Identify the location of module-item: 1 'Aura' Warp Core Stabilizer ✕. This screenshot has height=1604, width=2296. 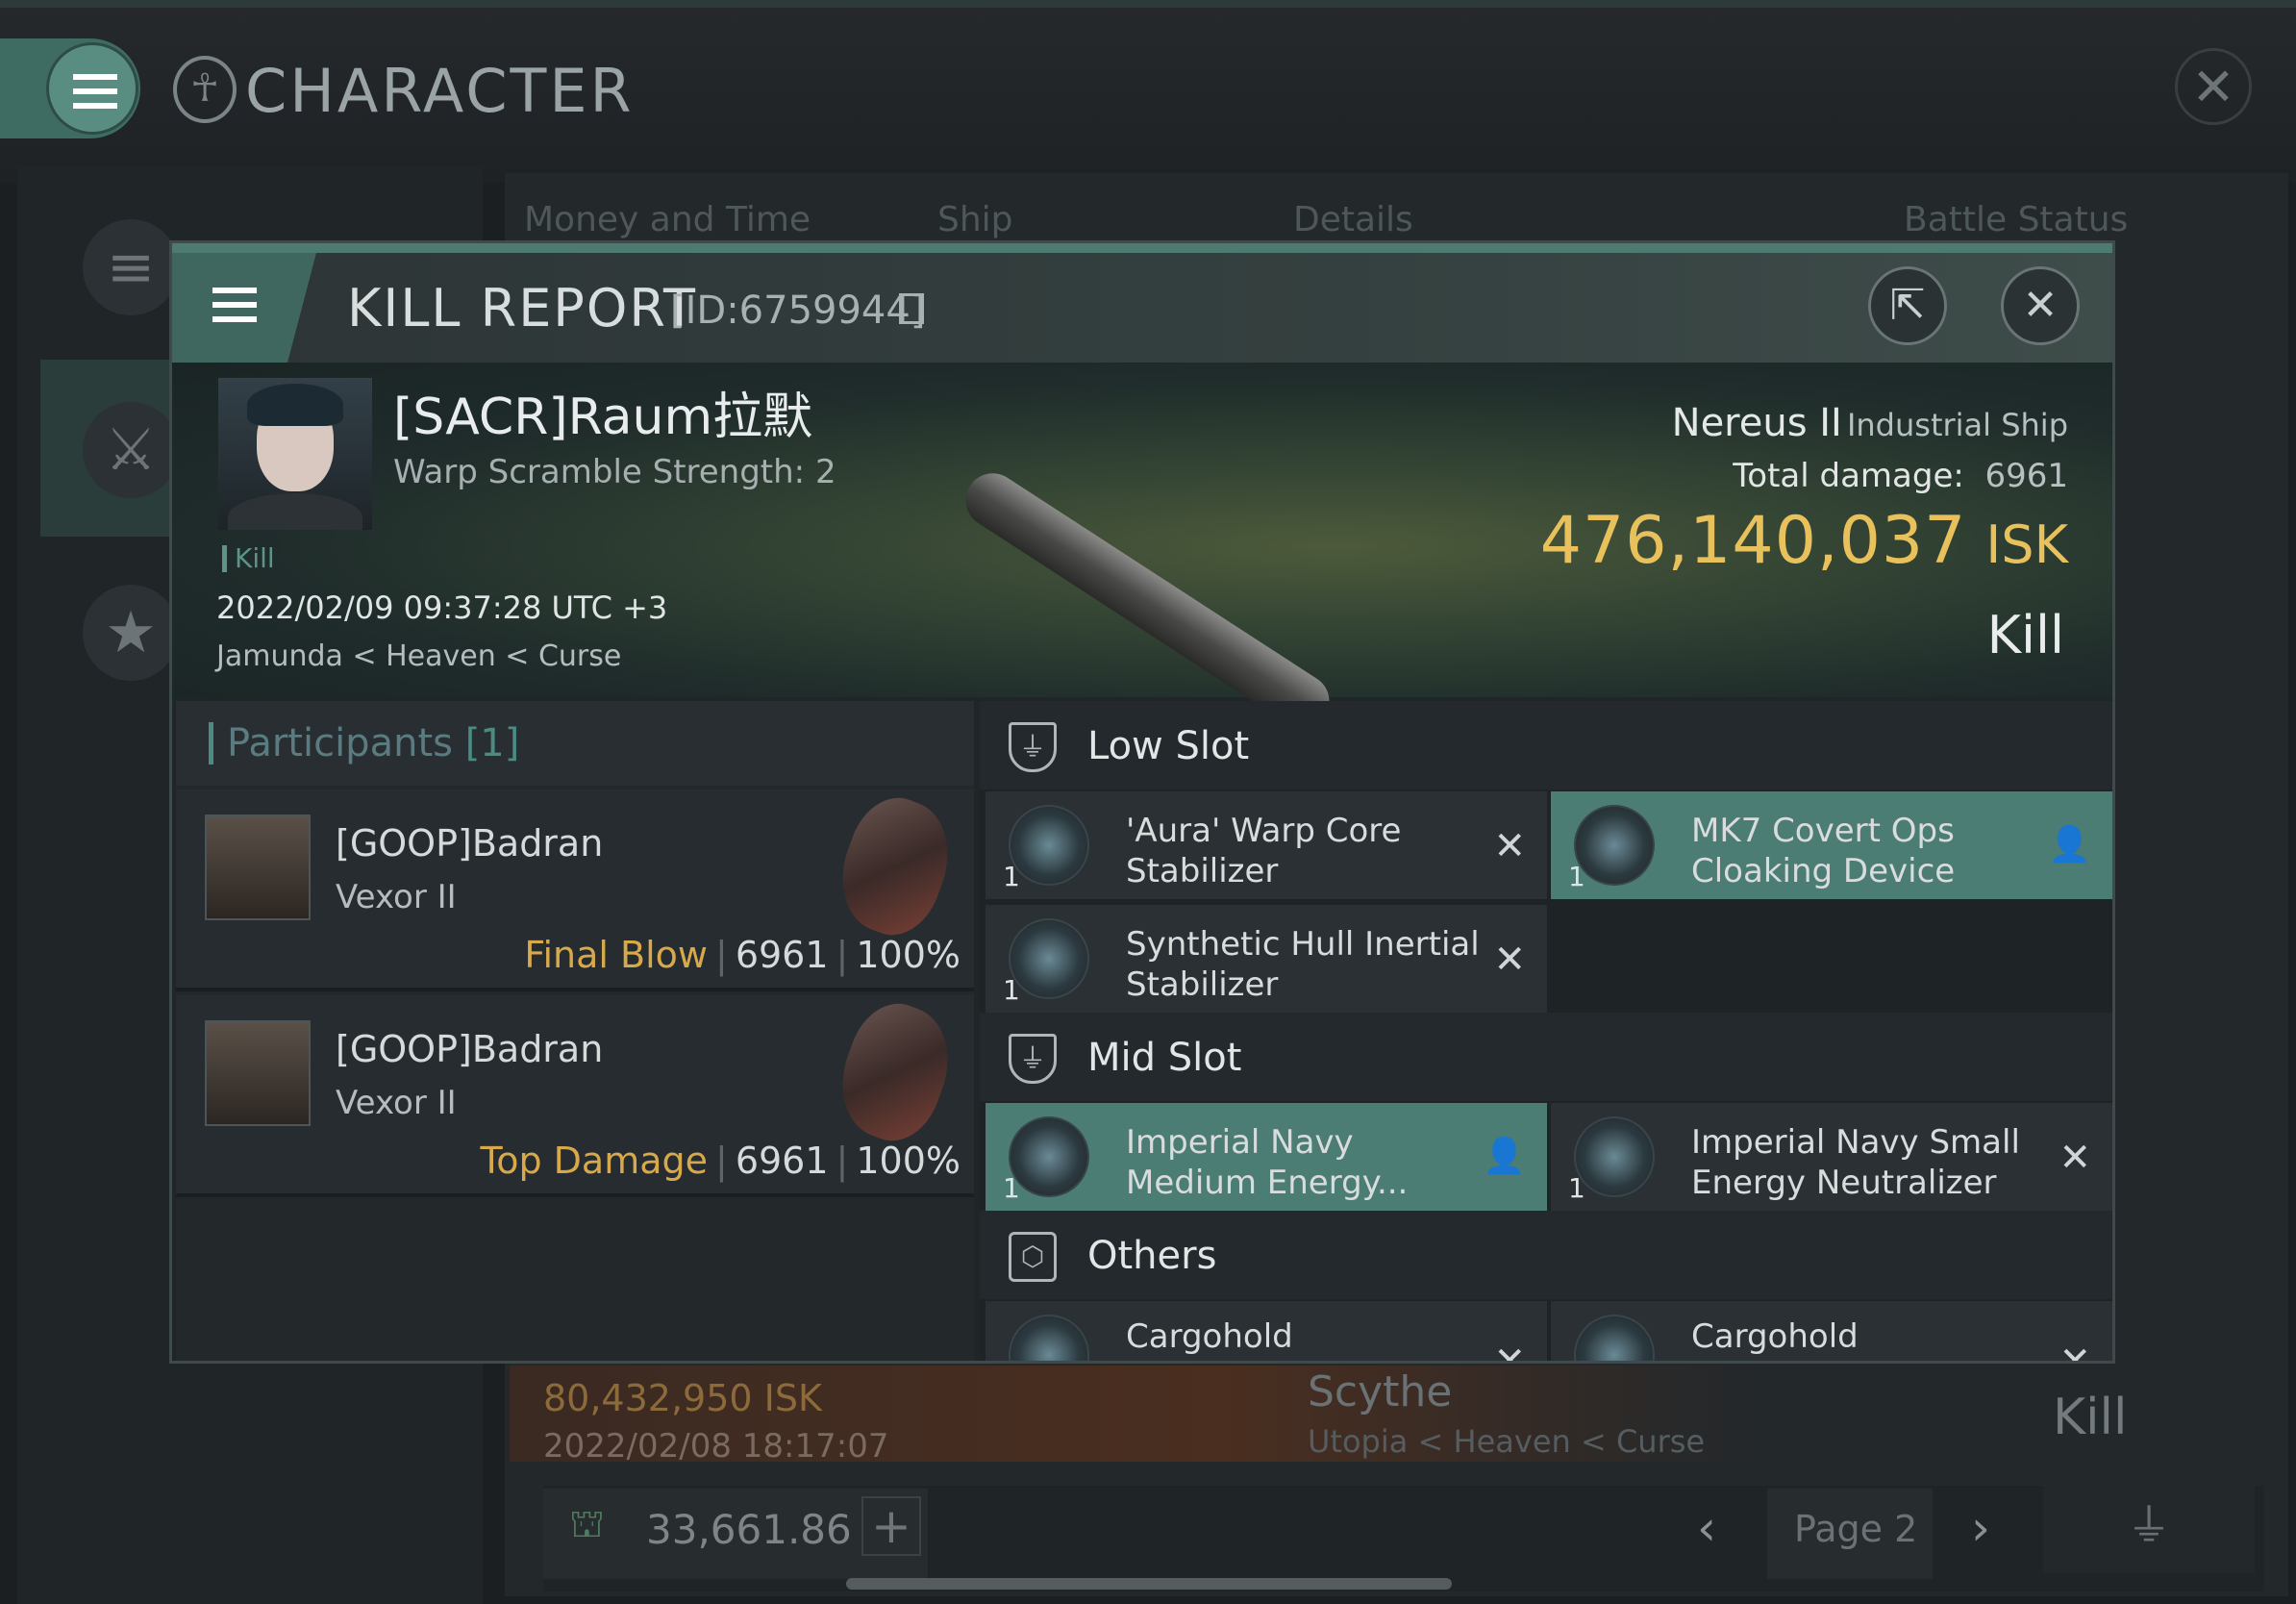
(1266, 845).